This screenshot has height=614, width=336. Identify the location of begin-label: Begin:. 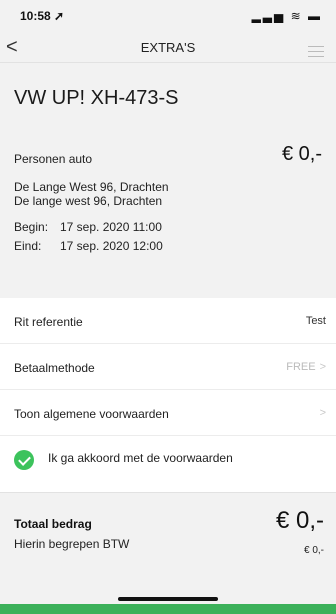
(31, 227).